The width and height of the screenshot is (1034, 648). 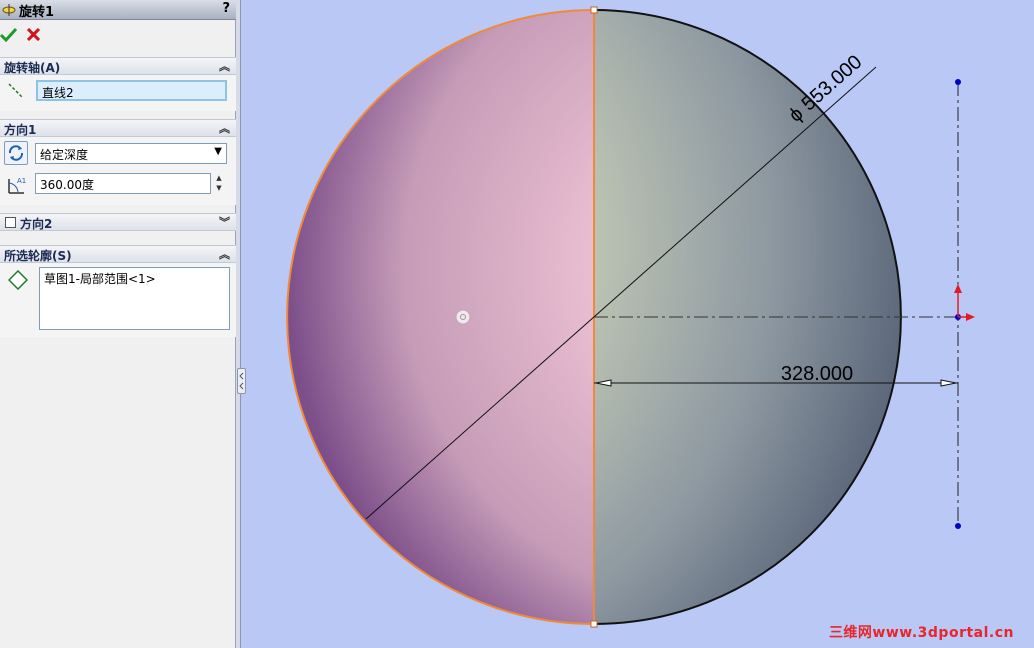 What do you see at coordinates (118, 254) in the screenshot?
I see `contours-section-header: 所选轮廓(S) ︽` at bounding box center [118, 254].